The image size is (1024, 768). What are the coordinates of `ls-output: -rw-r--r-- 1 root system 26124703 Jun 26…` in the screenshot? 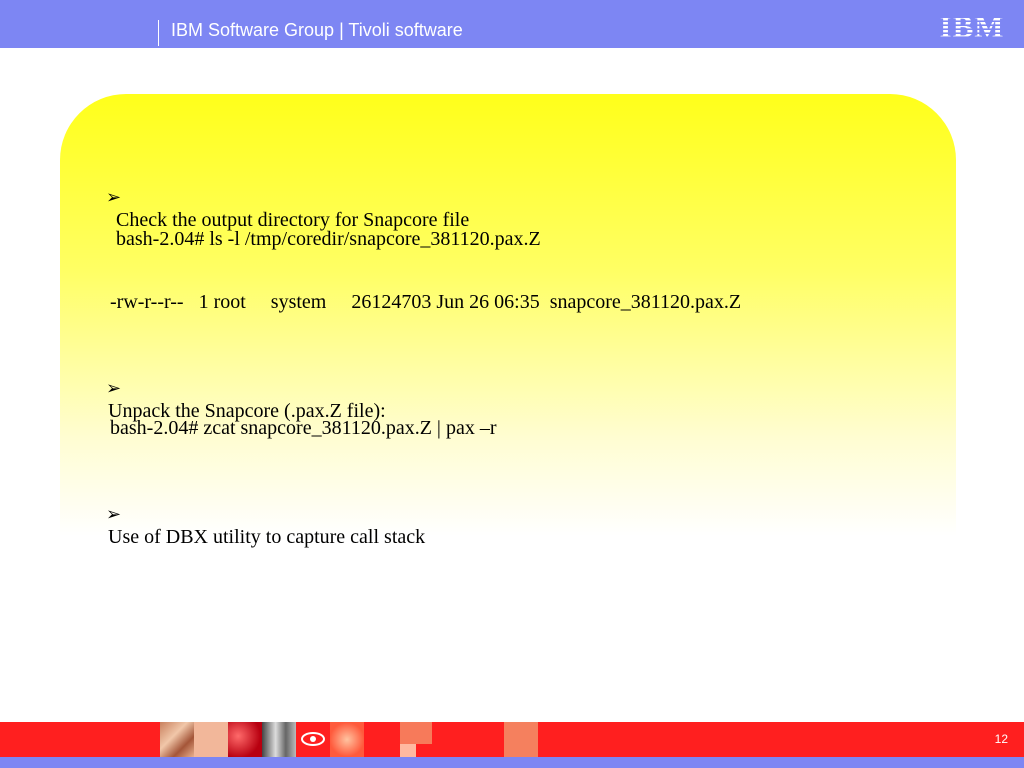 It's located at (426, 302).